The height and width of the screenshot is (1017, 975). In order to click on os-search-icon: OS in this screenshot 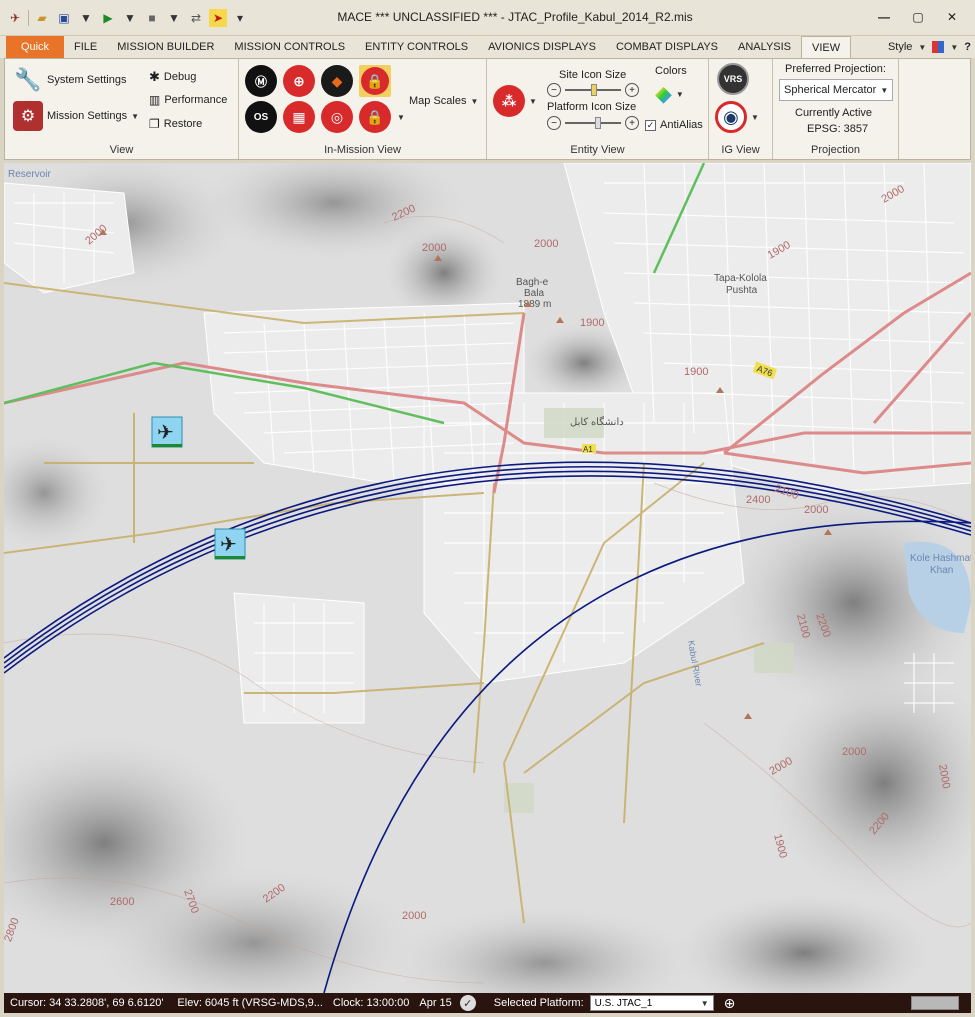, I will do `click(261, 117)`.